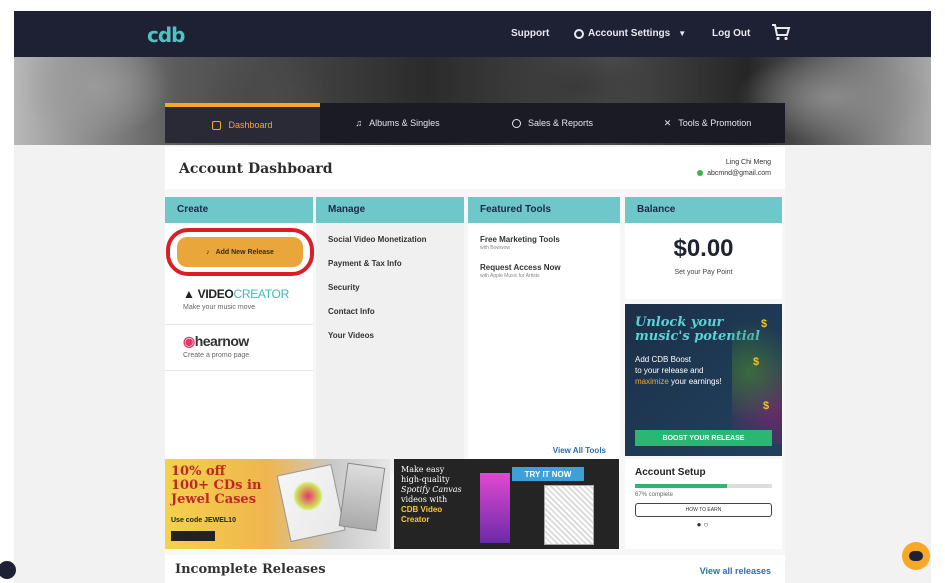  What do you see at coordinates (663, 359) in the screenshot?
I see `promo-text-line: Add CDB Boost` at bounding box center [663, 359].